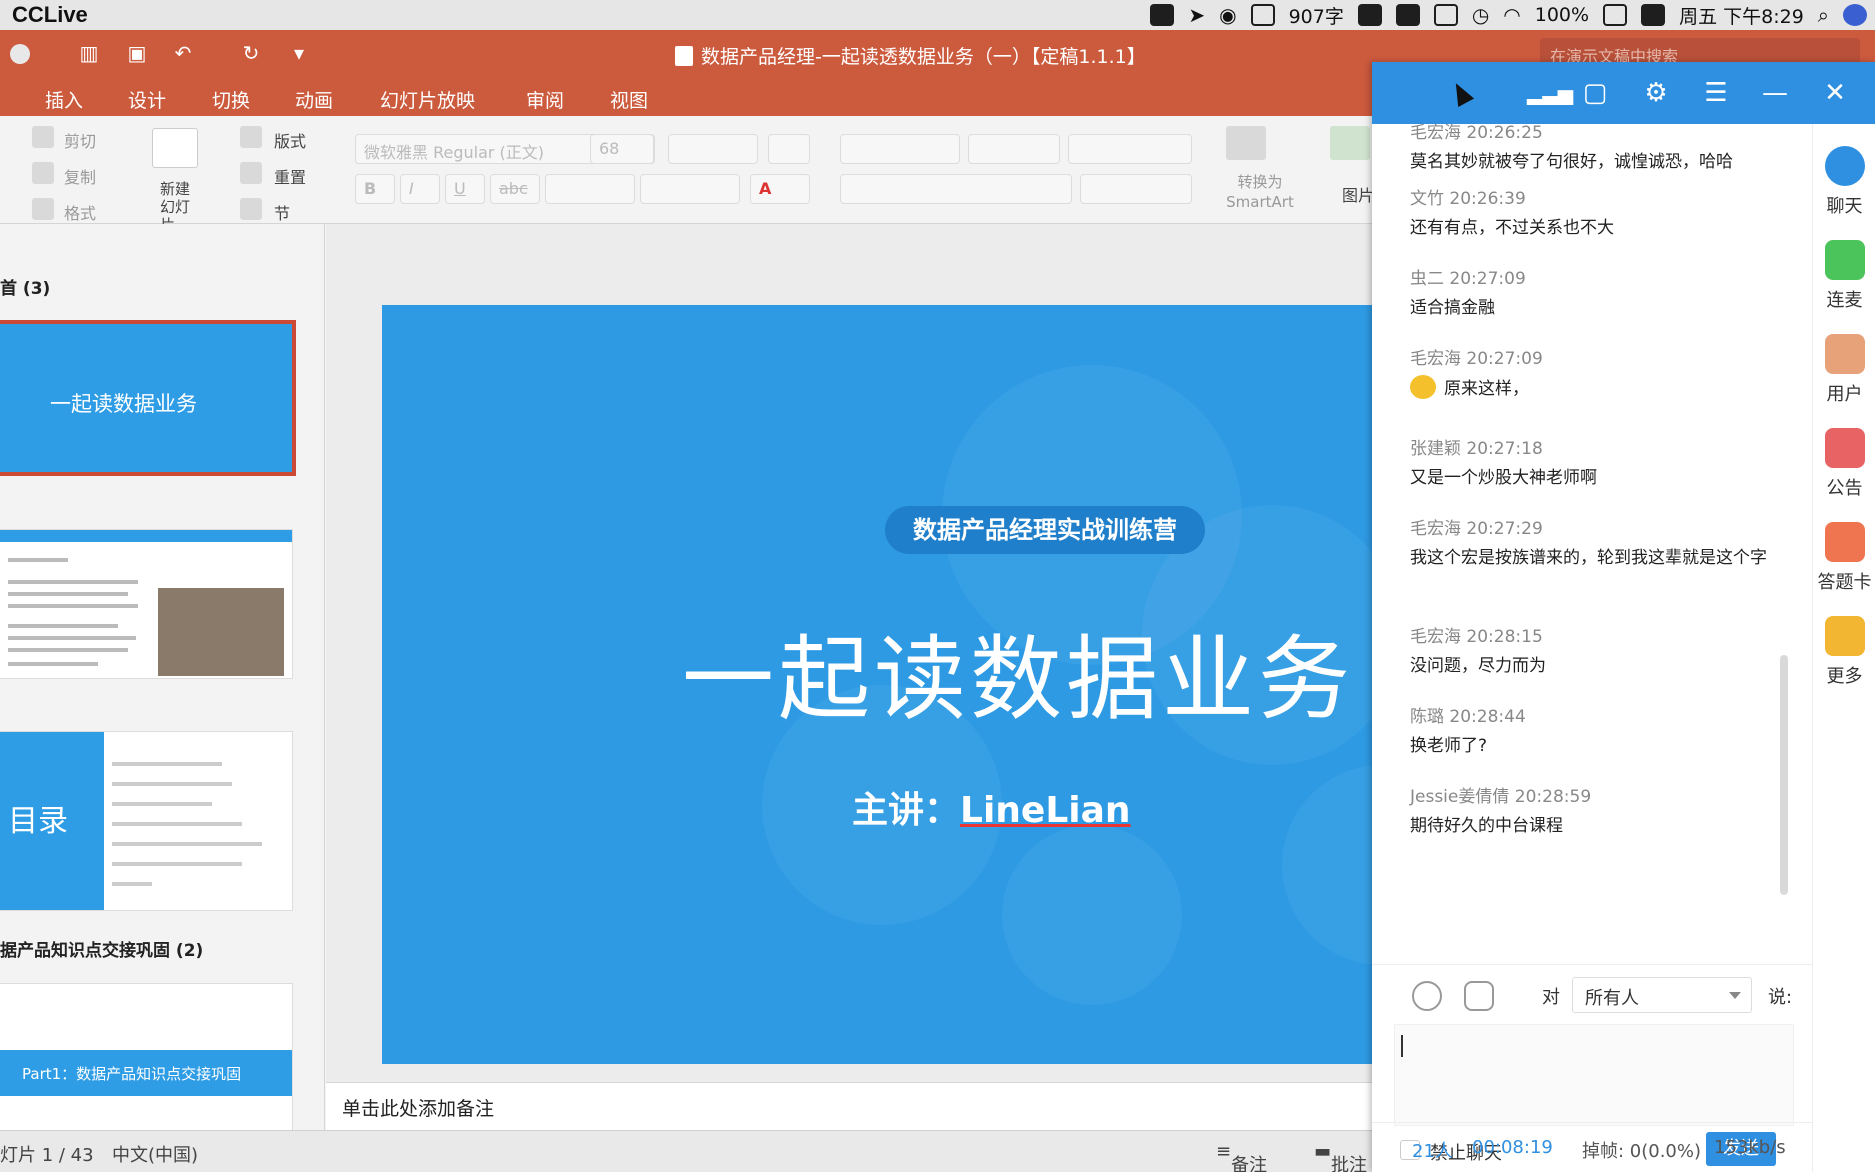  Describe the element at coordinates (101, 948) in the screenshot. I see `section-label: 据产品知识点交接巩固 (2)` at that location.